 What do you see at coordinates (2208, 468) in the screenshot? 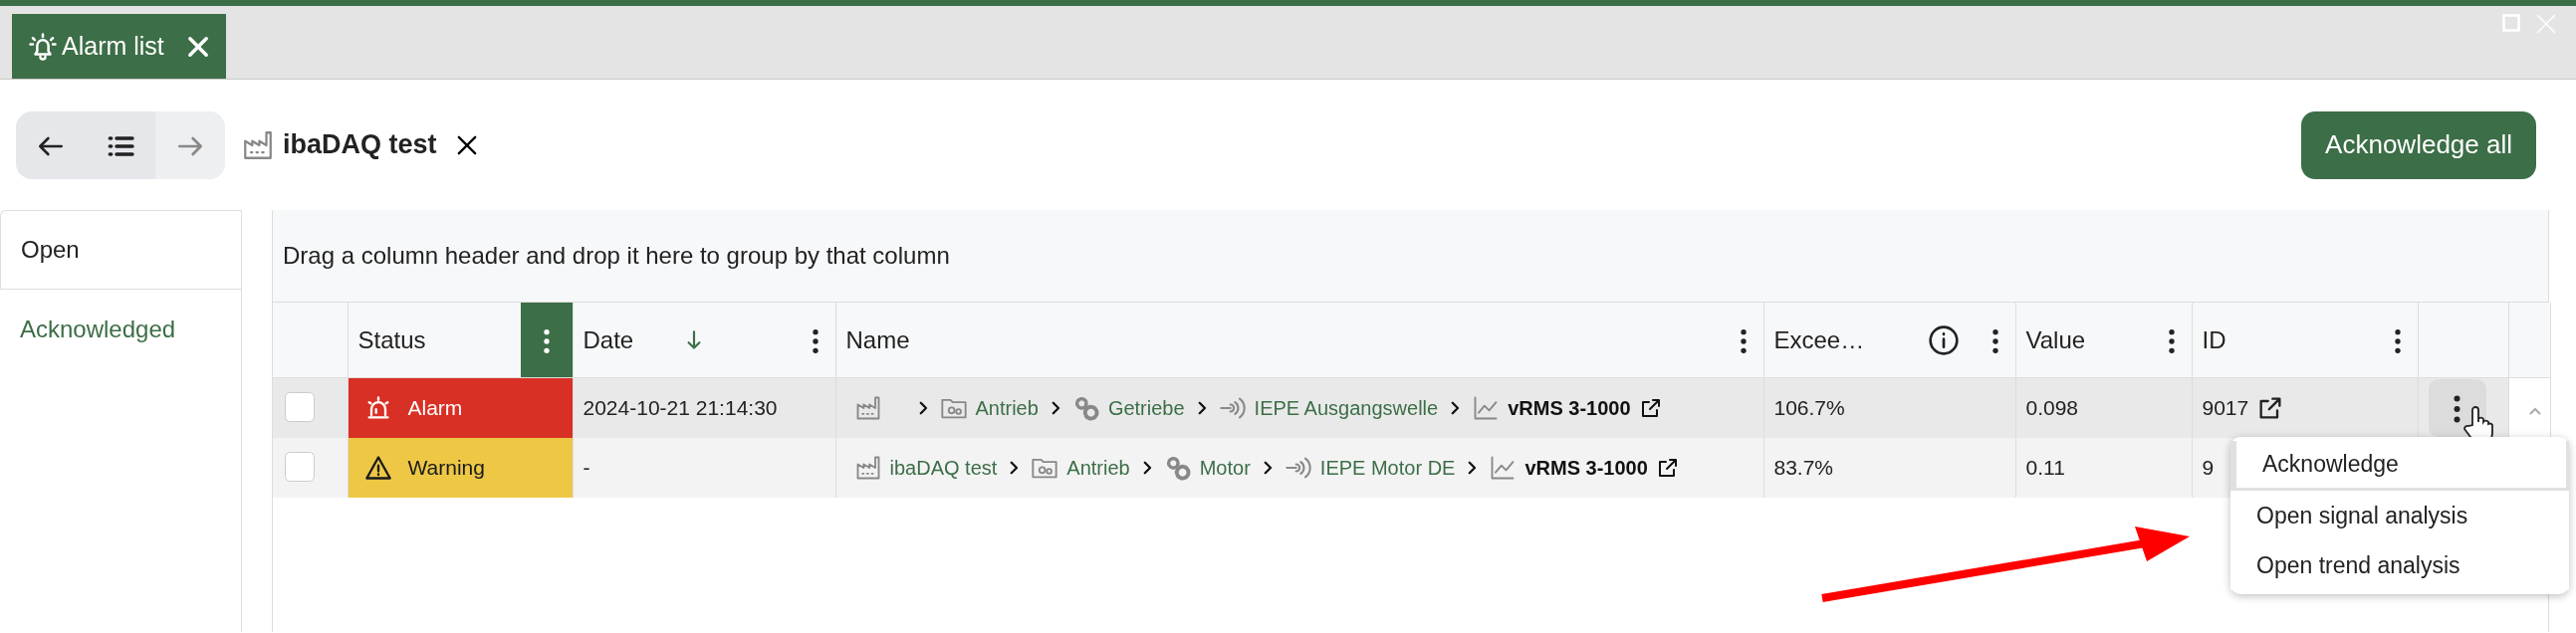
I see `id-link: 9` at bounding box center [2208, 468].